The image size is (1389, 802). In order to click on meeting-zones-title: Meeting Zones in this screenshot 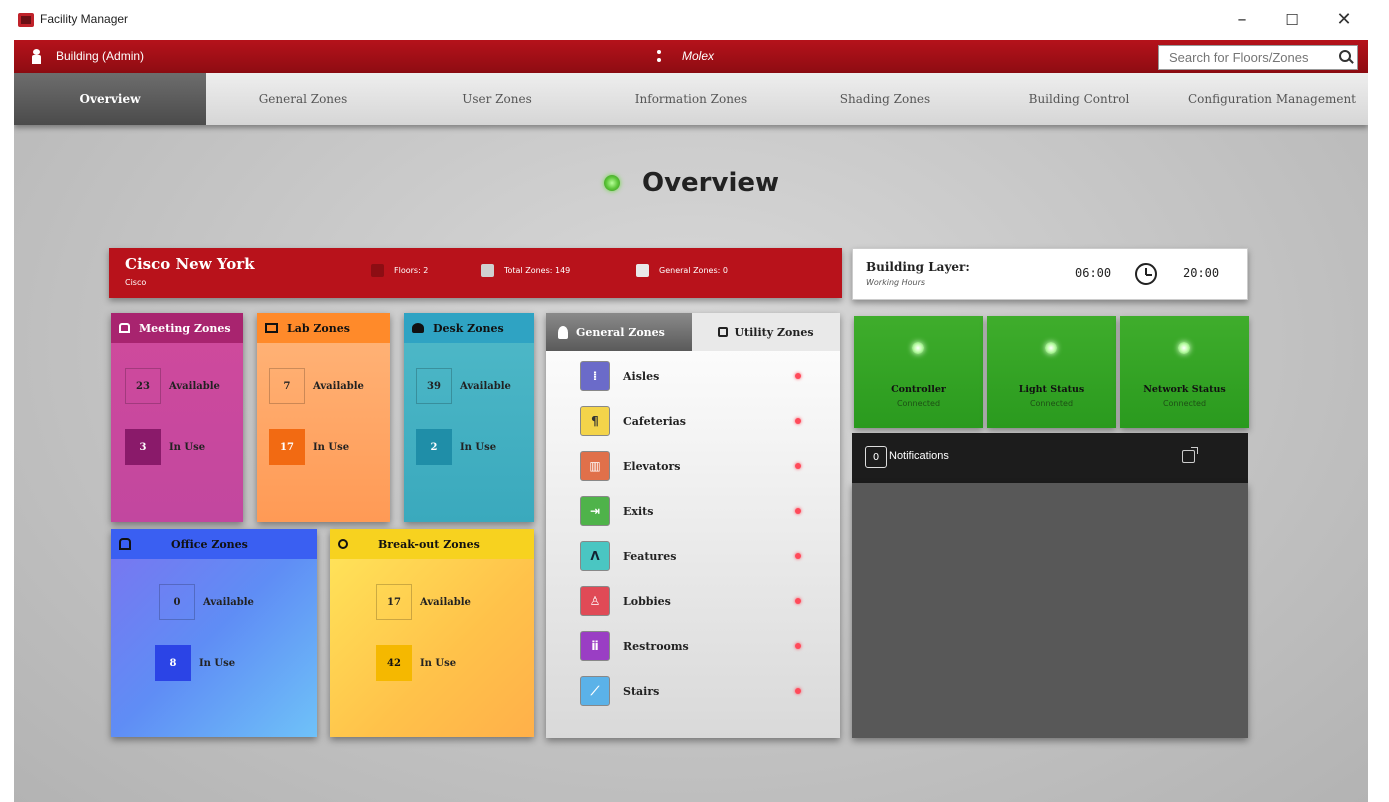, I will do `click(185, 328)`.